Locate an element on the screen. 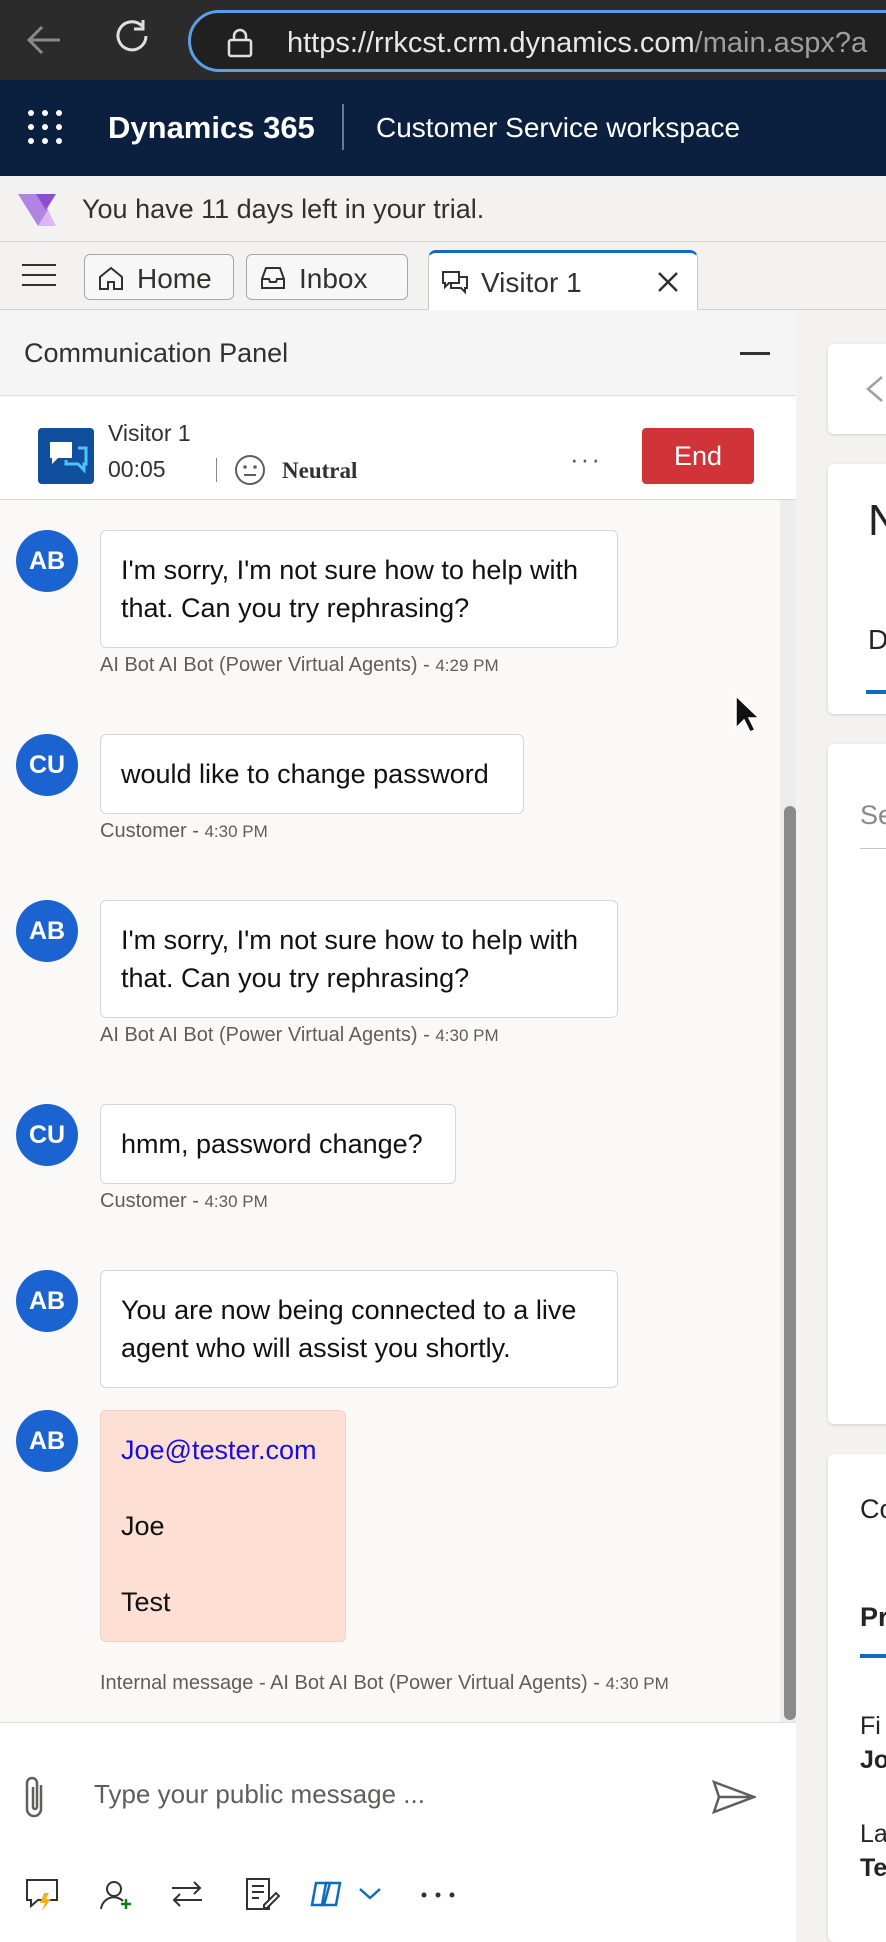 The height and width of the screenshot is (1942, 886). header-divider is located at coordinates (343, 127).